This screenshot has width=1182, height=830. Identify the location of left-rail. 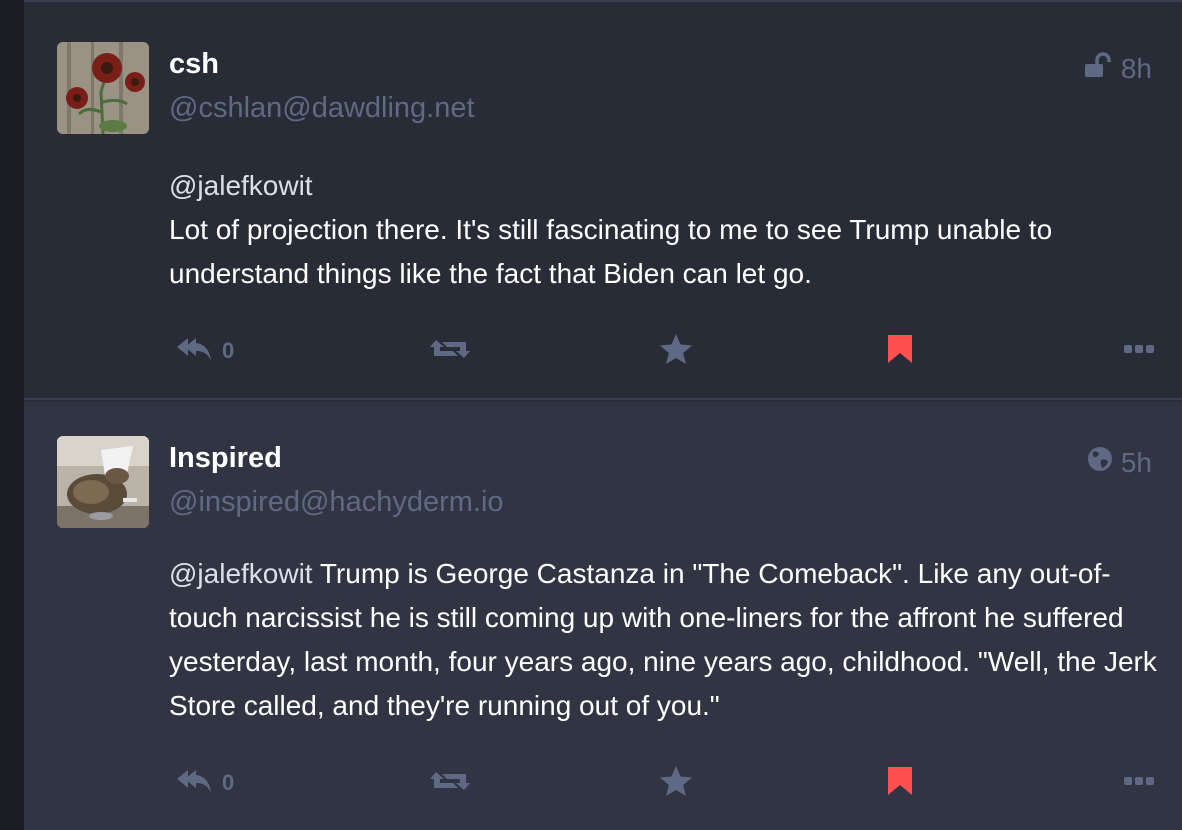
(12, 415).